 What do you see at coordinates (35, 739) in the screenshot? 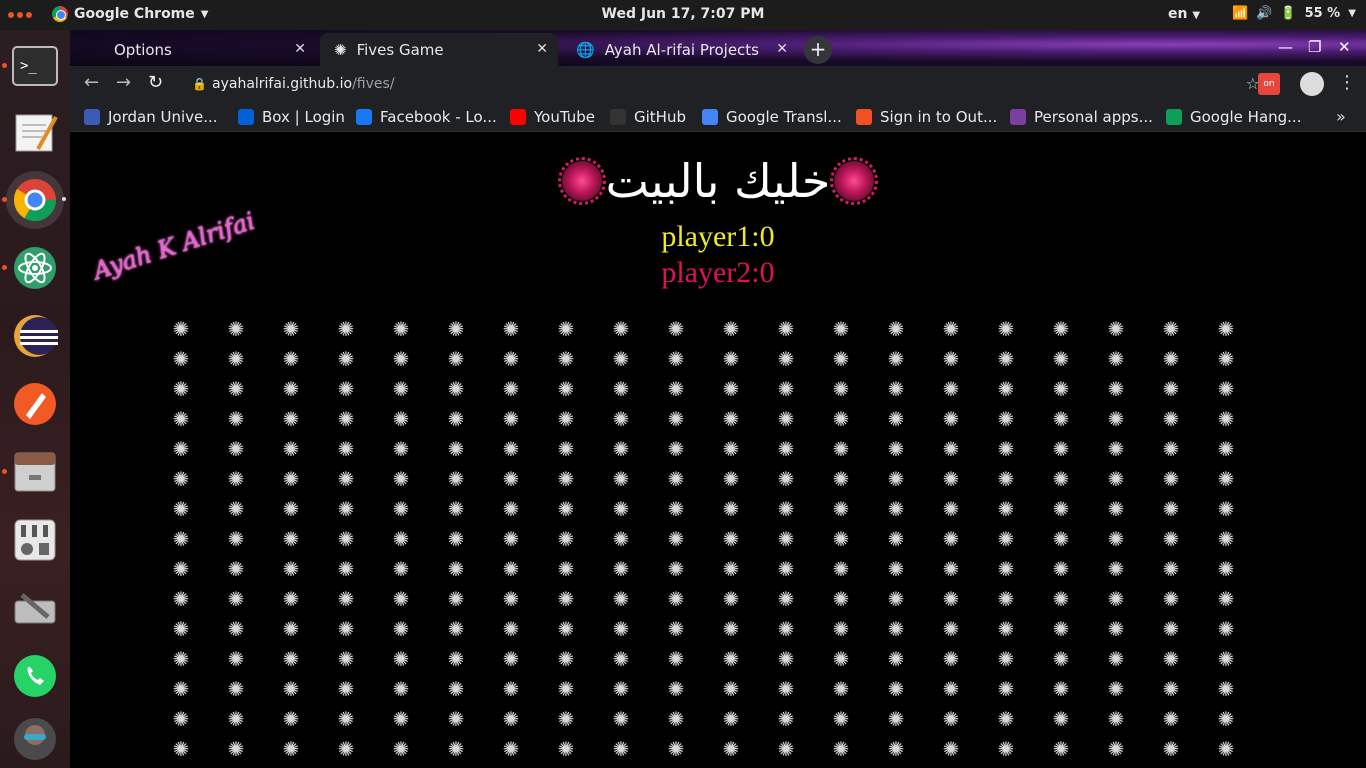
I see `dock-avatar` at bounding box center [35, 739].